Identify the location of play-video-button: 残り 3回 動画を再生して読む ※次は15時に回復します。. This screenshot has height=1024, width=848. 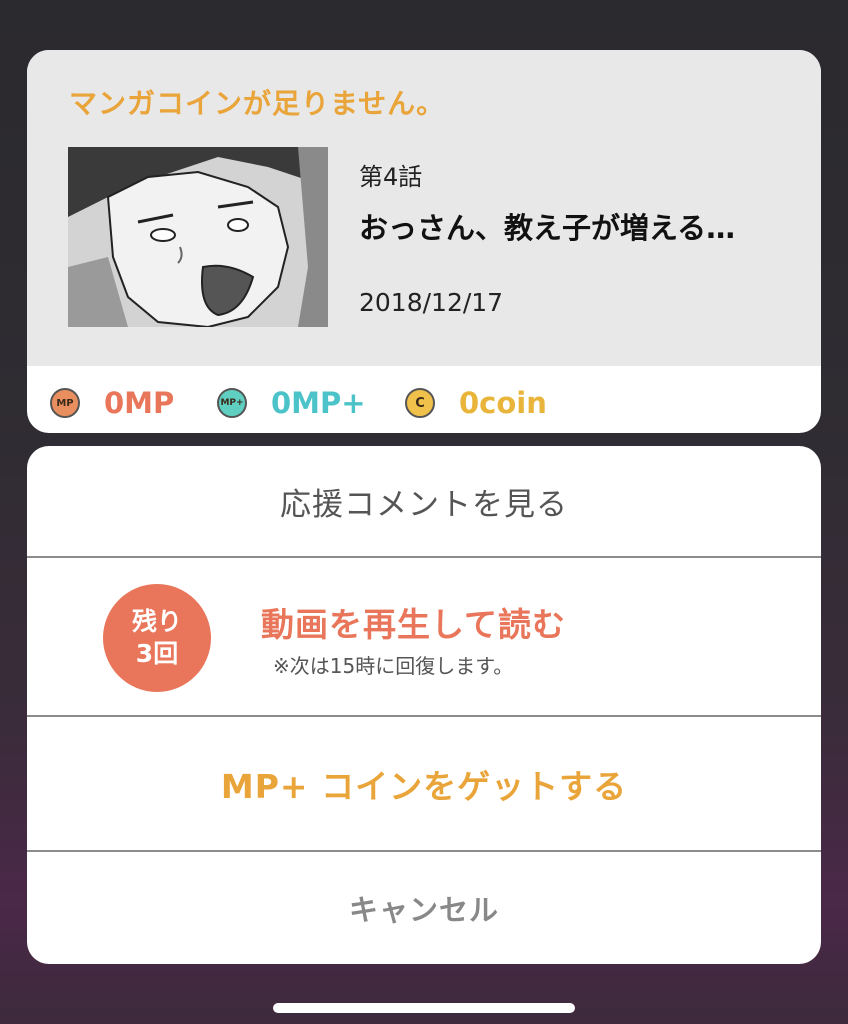
(424, 636).